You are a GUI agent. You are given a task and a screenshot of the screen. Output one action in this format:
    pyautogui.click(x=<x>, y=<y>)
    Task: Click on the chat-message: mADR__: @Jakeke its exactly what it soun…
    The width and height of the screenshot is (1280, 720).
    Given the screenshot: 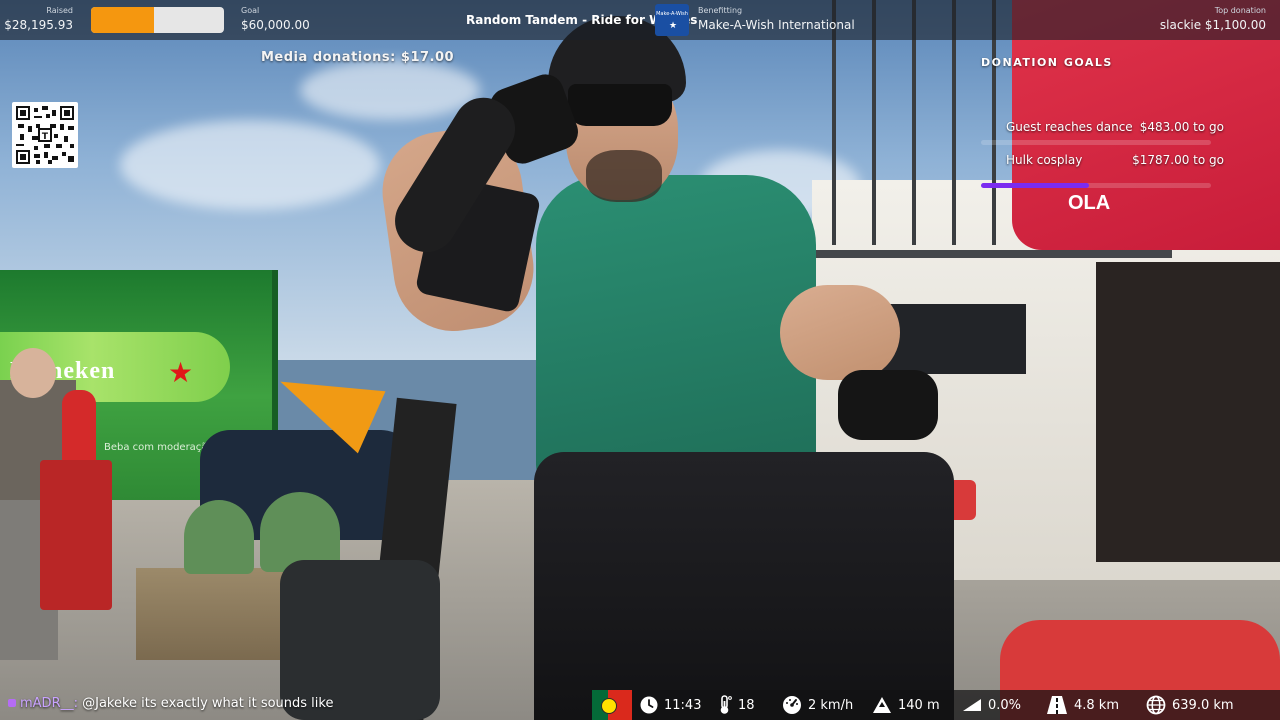 What is the action you would take?
    pyautogui.click(x=170, y=703)
    